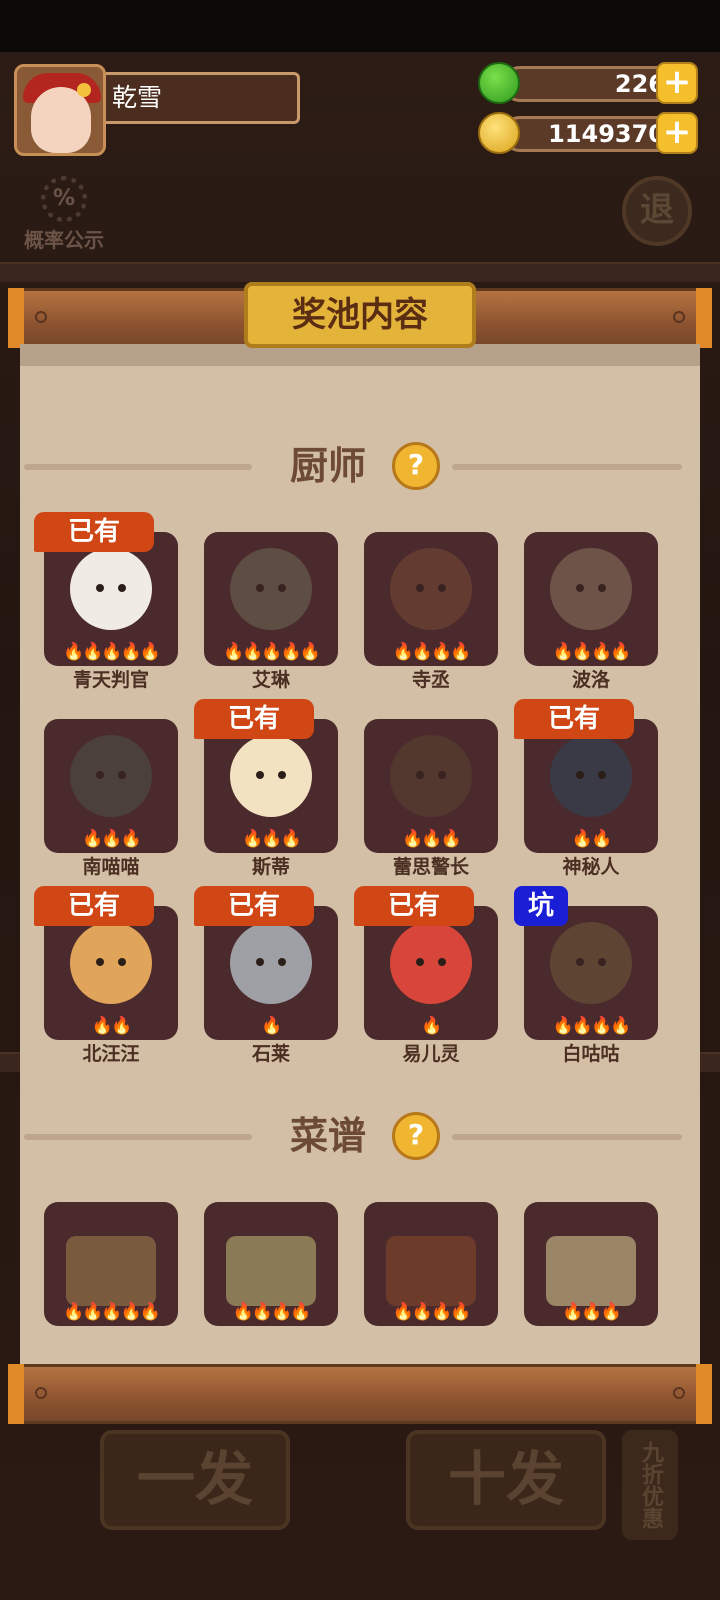  Describe the element at coordinates (590, 680) in the screenshot. I see `chef-name: 波洛` at that location.